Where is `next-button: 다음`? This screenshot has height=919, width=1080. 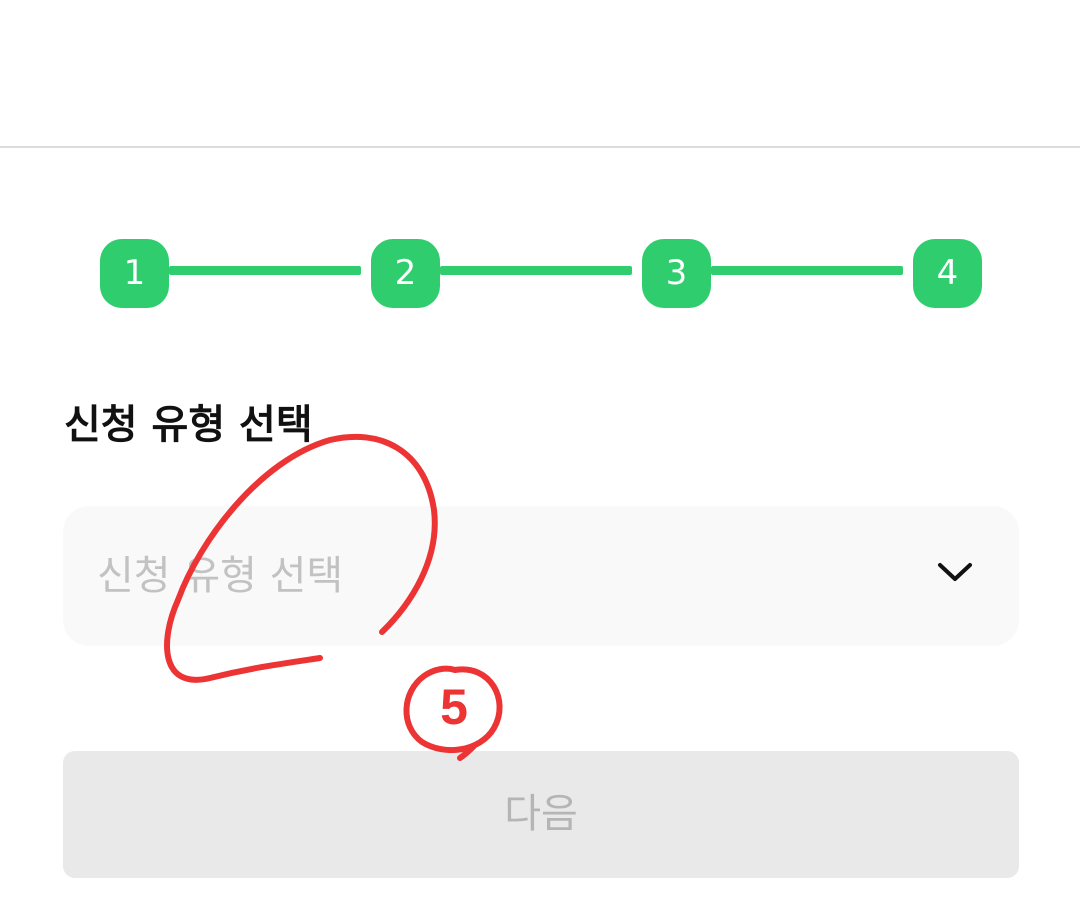 next-button: 다음 is located at coordinates (541, 814).